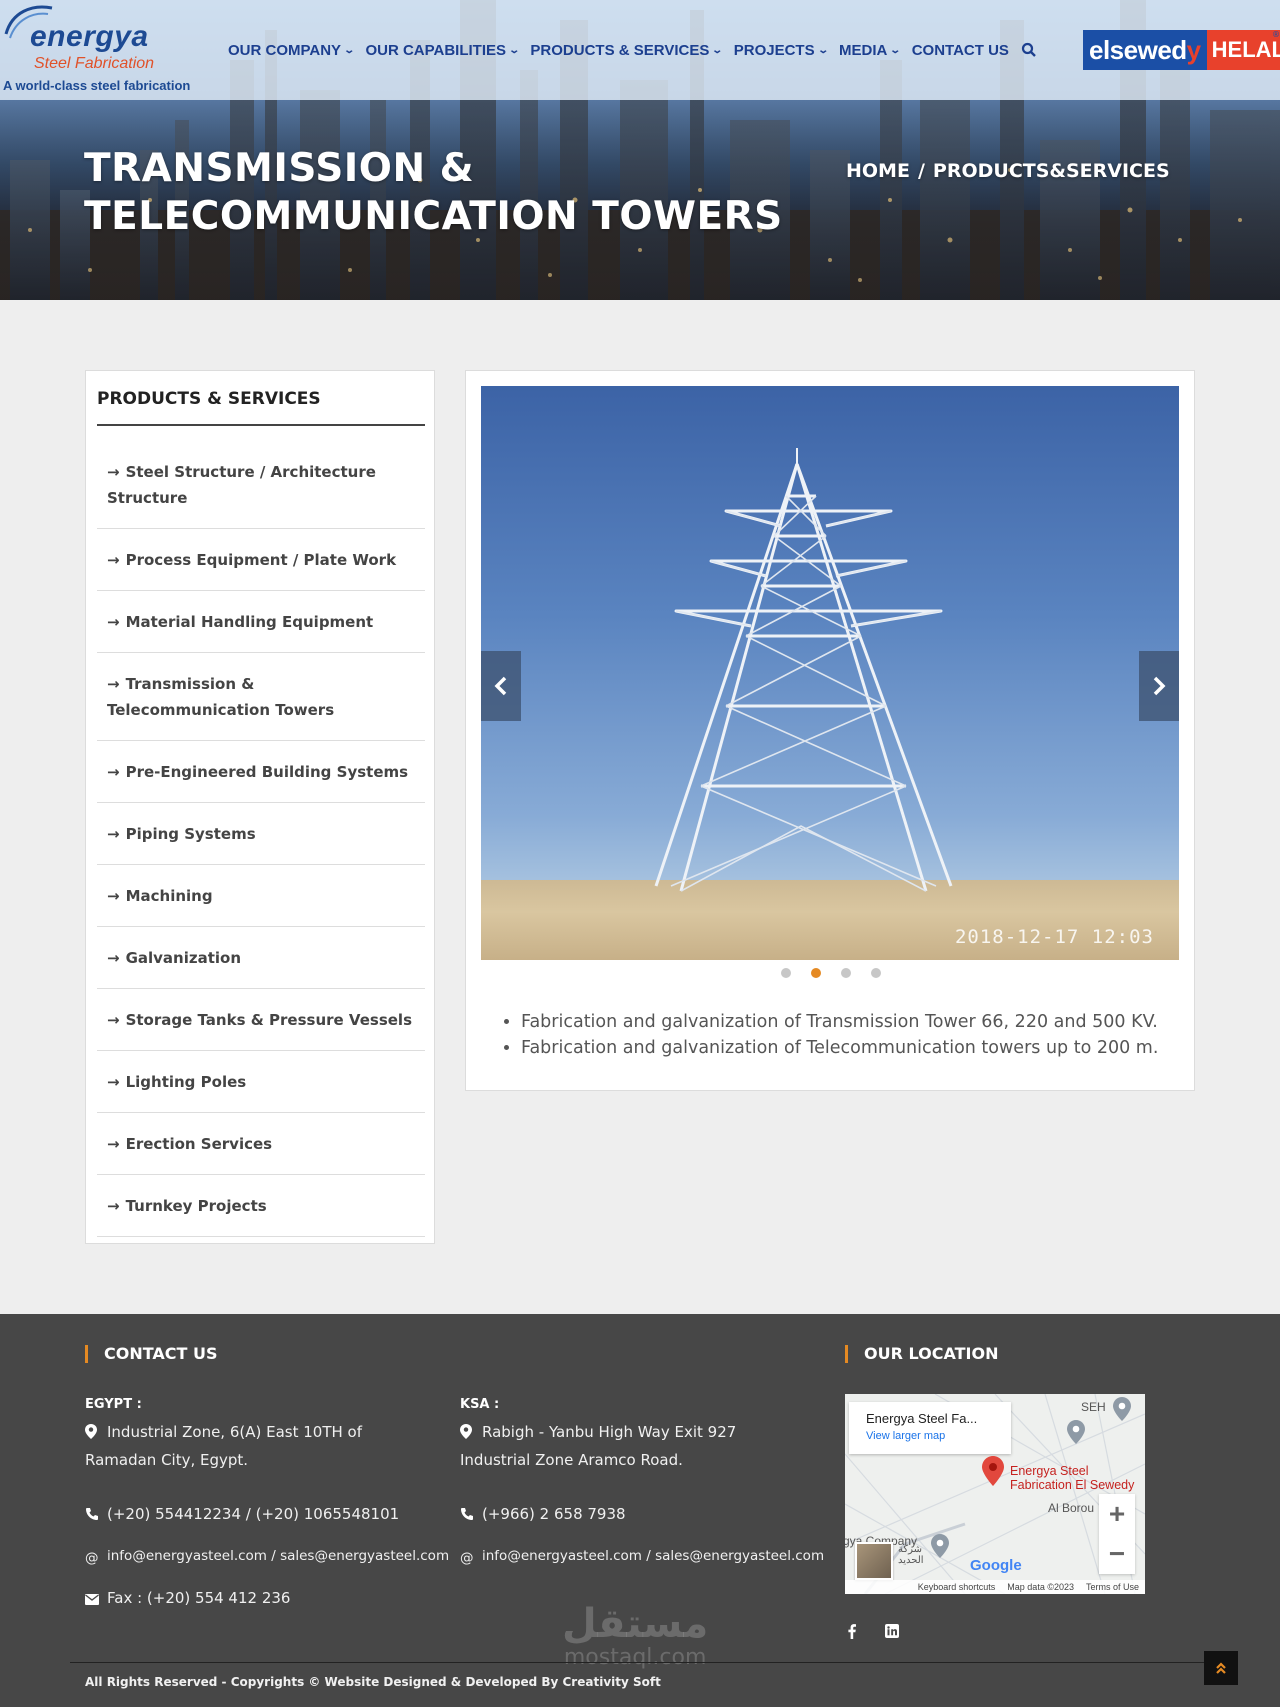  What do you see at coordinates (1049, 1471) in the screenshot?
I see `map-pin-label-line-1: Energya Steel` at bounding box center [1049, 1471].